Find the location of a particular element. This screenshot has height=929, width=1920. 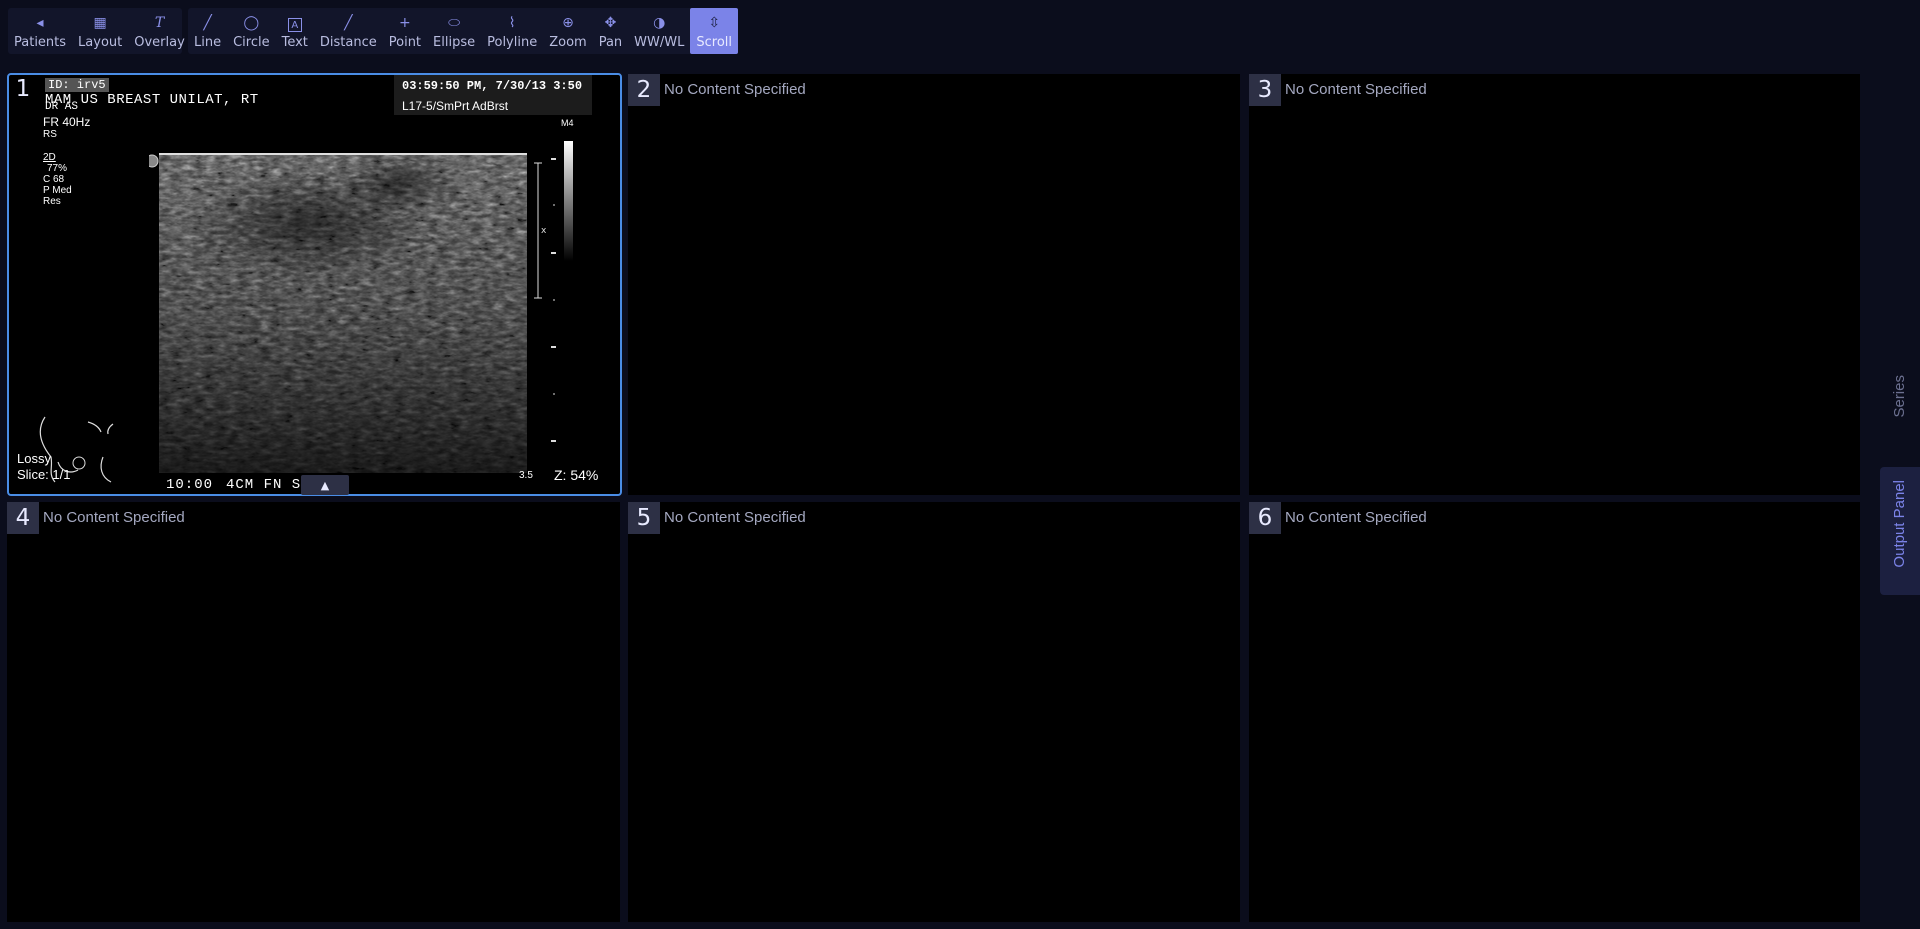

viewport-4: 4 No Content Specified is located at coordinates (313, 712).